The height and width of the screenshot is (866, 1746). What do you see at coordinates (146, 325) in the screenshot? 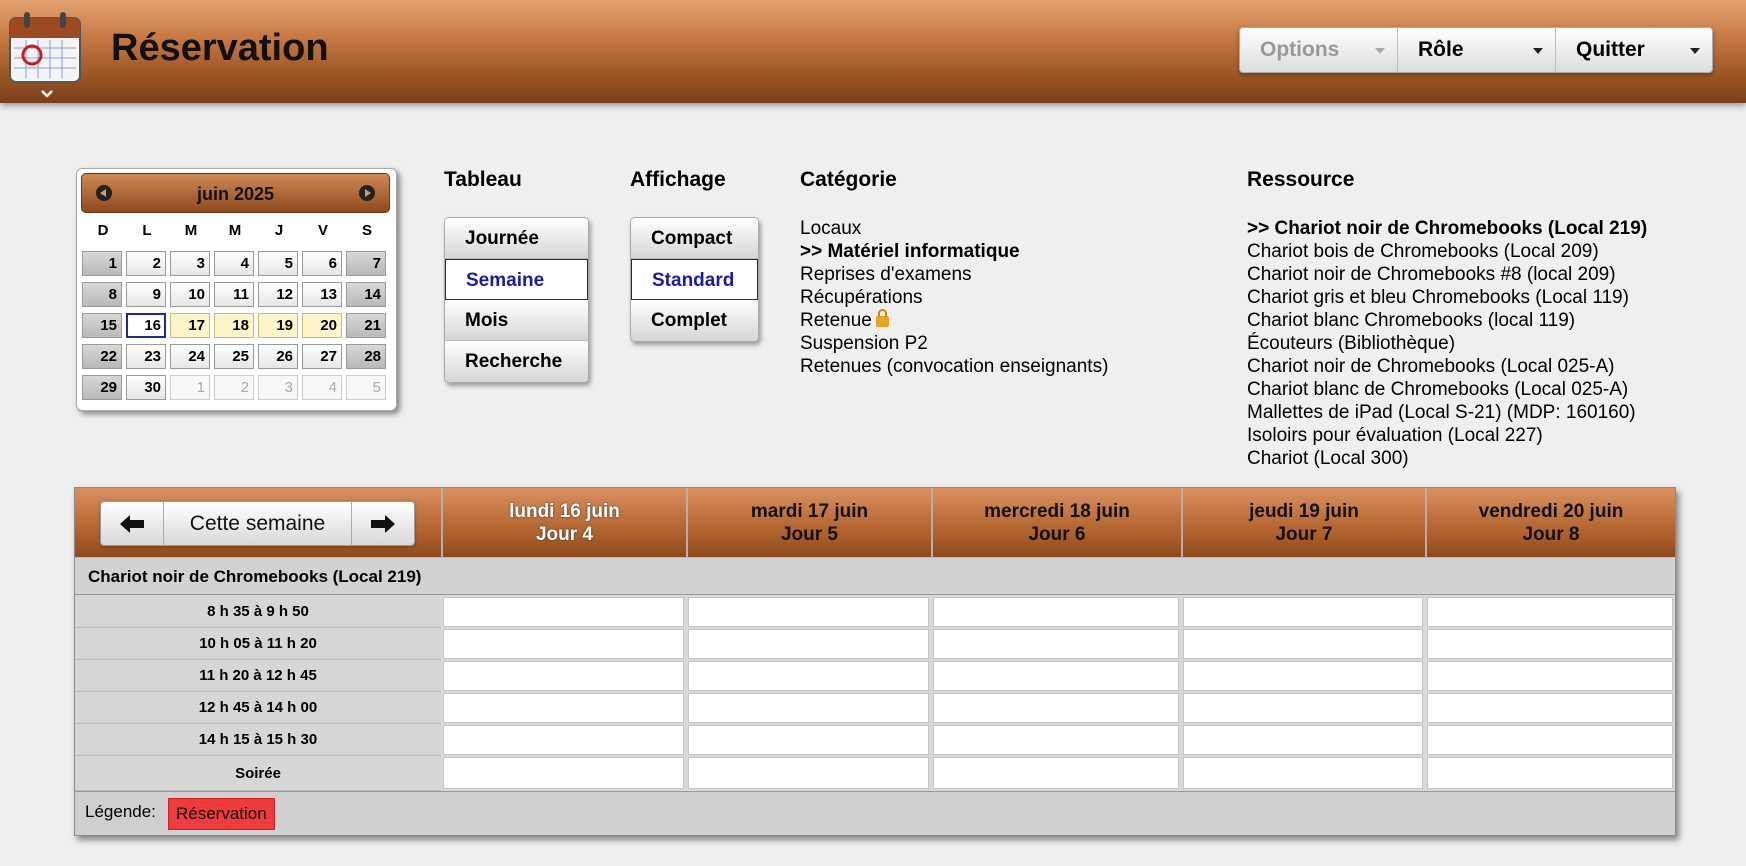
I see `calendar-day-today: 16` at bounding box center [146, 325].